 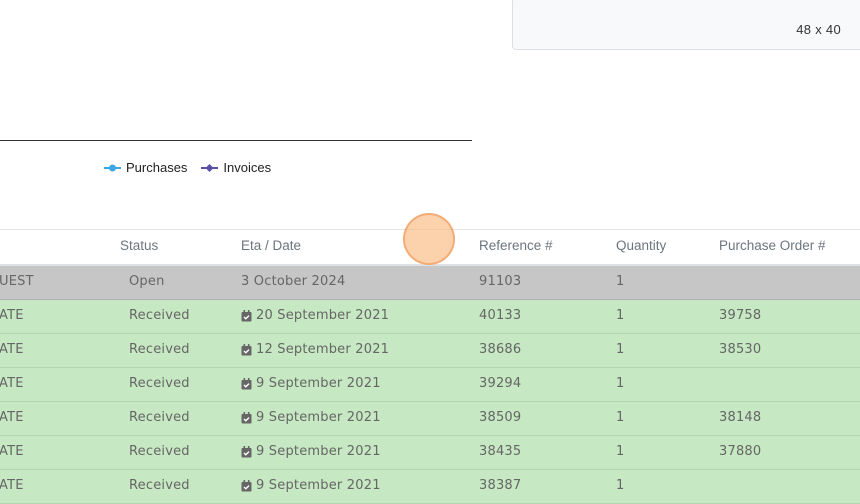 What do you see at coordinates (323, 315) in the screenshot?
I see `cell-date-text: 20 September 2021` at bounding box center [323, 315].